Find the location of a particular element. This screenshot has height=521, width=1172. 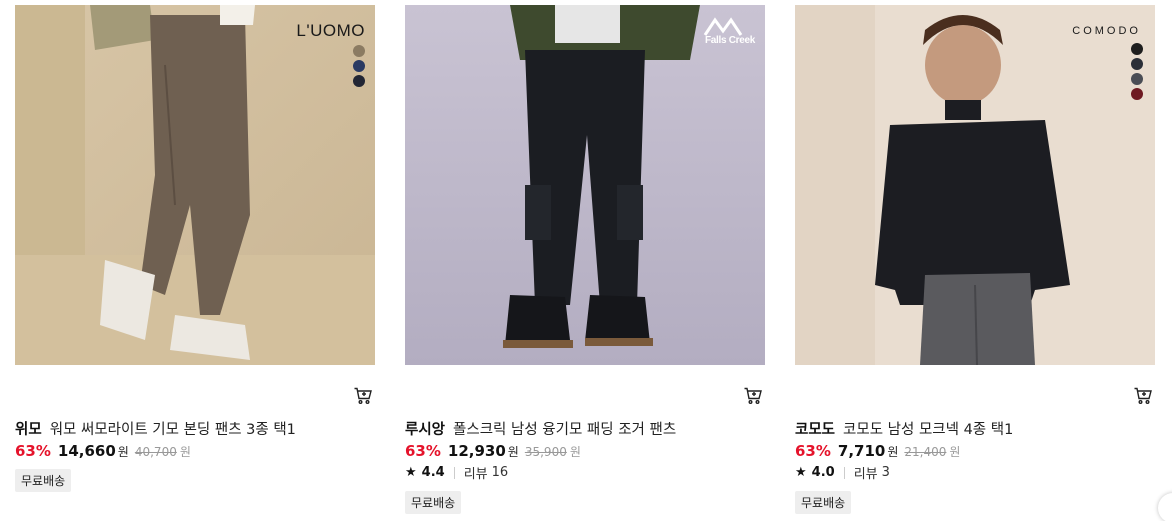

mountain-logo-icon is located at coordinates (723, 26).